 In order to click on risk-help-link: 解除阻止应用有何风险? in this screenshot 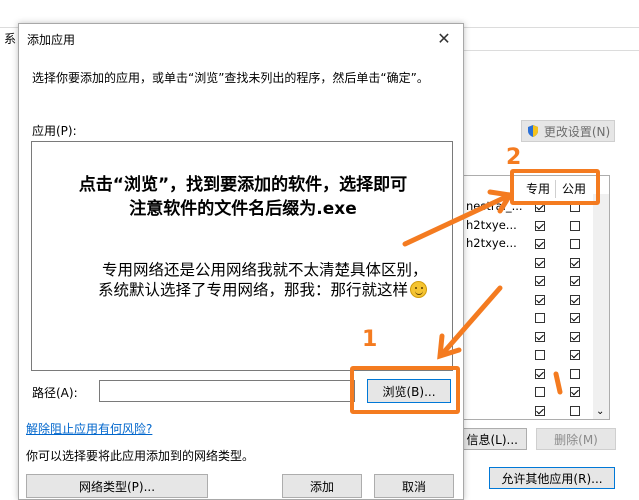, I will do `click(89, 428)`.